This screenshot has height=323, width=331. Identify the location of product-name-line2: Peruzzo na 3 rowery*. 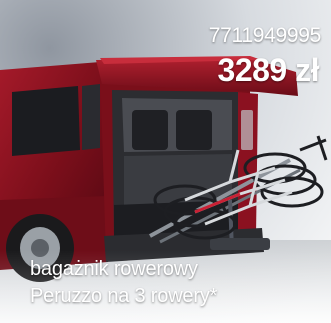
(124, 296).